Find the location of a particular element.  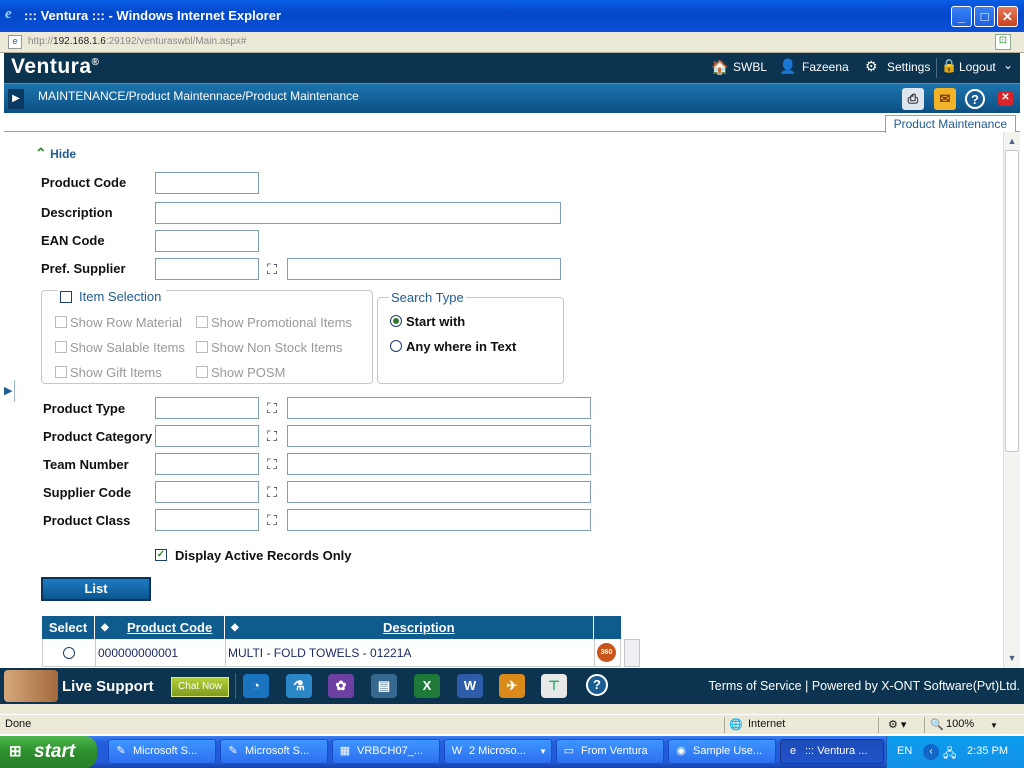

description-input is located at coordinates (358, 213).